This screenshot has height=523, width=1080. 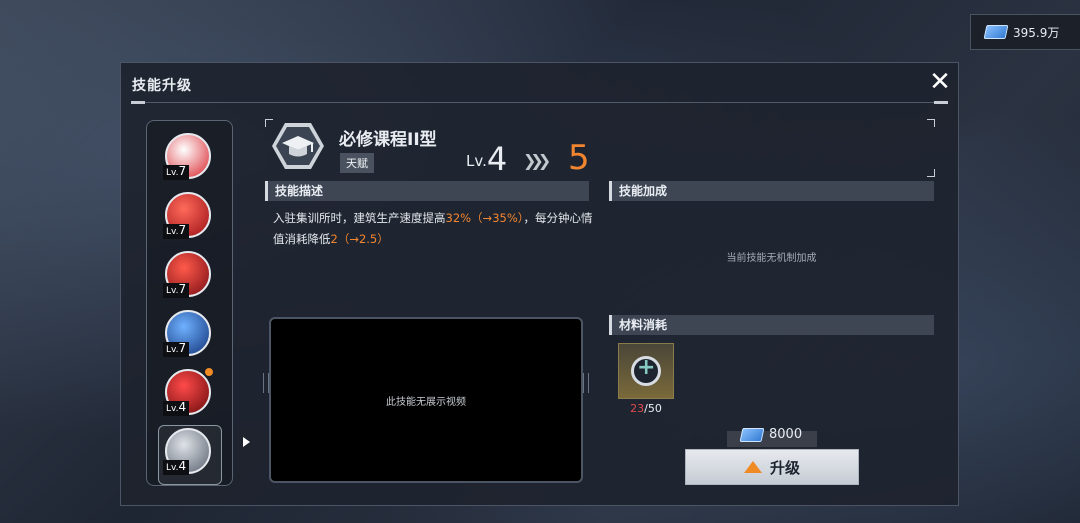 What do you see at coordinates (539, 102) in the screenshot?
I see `title-divider` at bounding box center [539, 102].